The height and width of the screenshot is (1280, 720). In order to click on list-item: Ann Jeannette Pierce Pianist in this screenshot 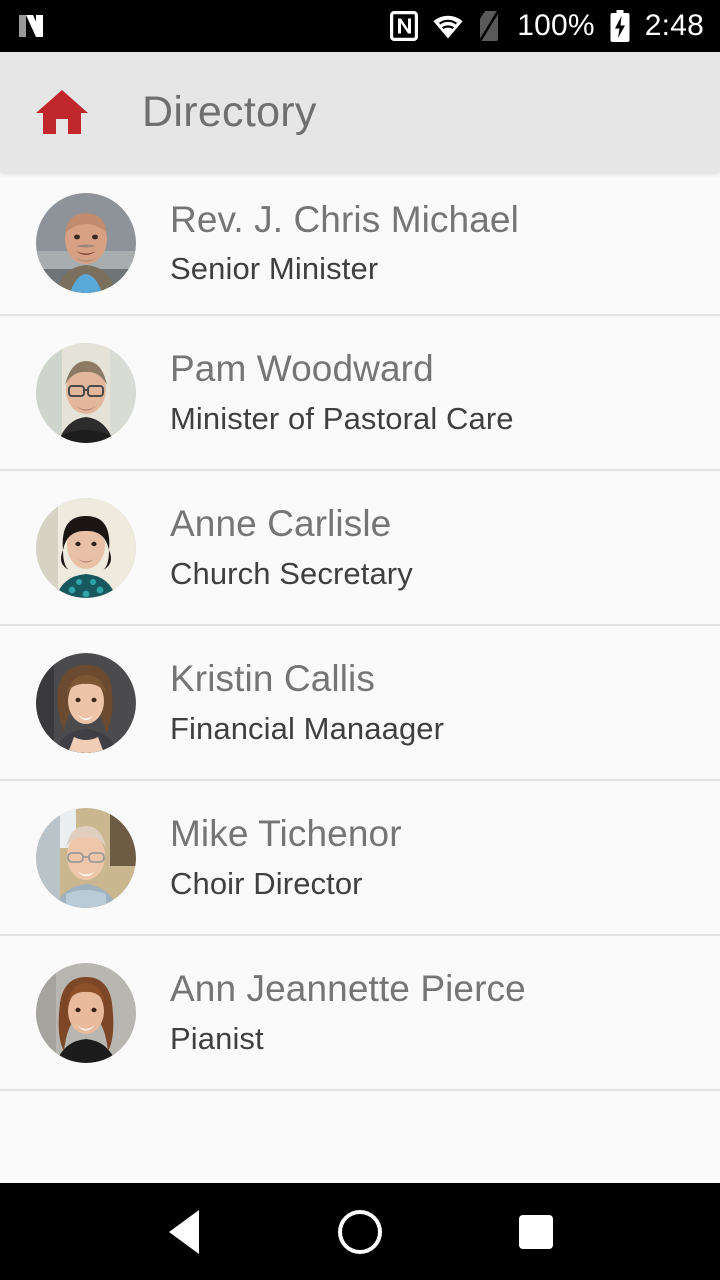, I will do `click(360, 1013)`.